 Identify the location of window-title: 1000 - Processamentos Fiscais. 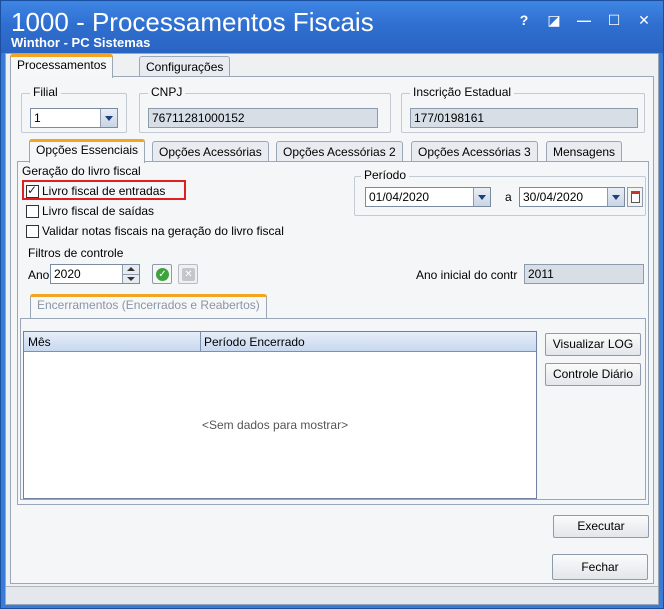
(192, 22).